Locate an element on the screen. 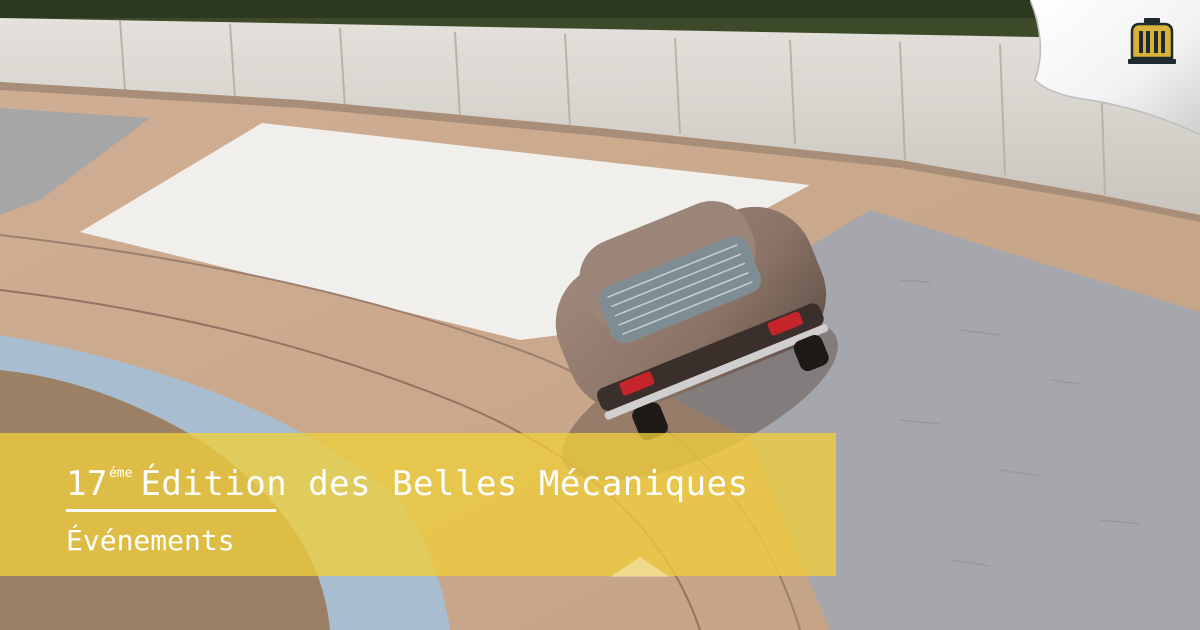 The height and width of the screenshot is (630, 1200). banner-notch is located at coordinates (640, 567).